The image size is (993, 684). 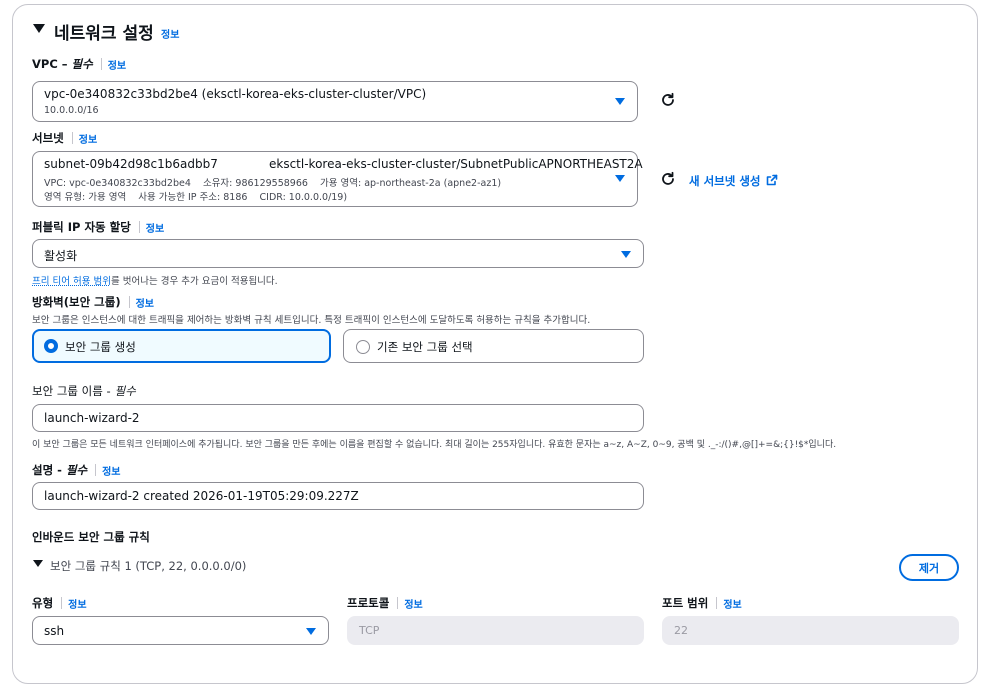 I want to click on public-ip-label-row: 퍼블릭 IP 자동 할당 정보, so click(x=98, y=227).